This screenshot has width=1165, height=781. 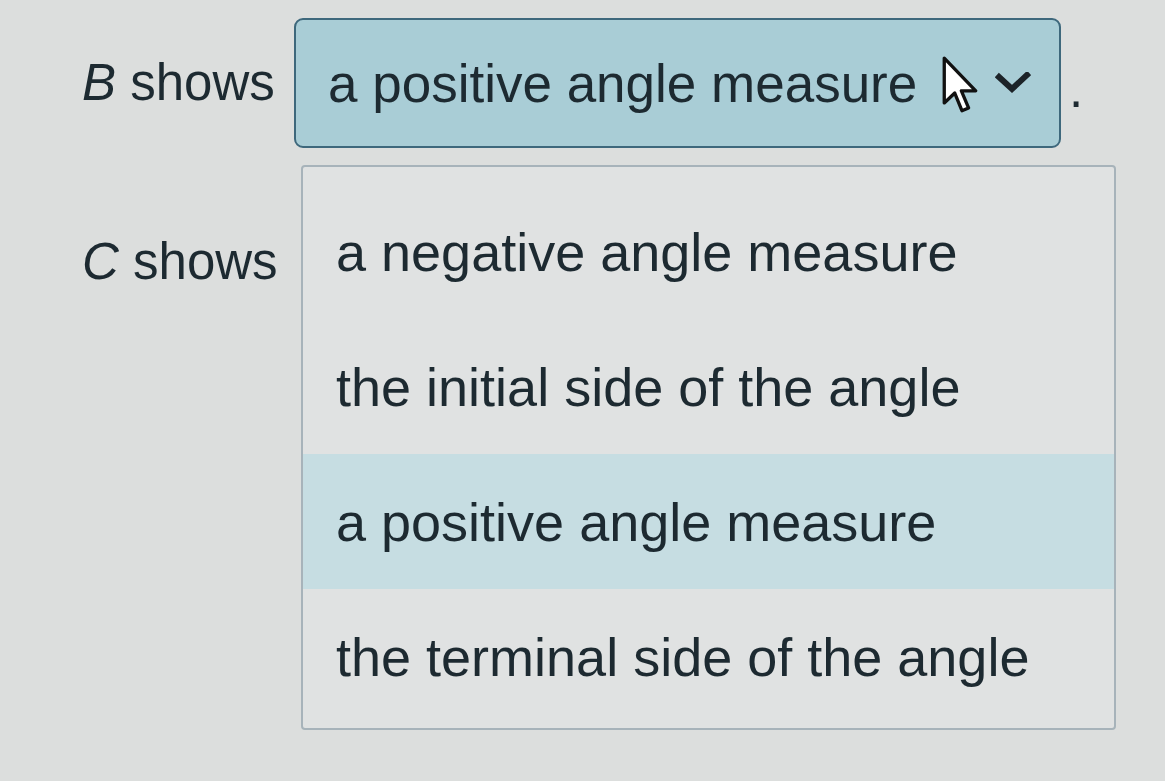 I want to click on period-text: ., so click(x=1076, y=90).